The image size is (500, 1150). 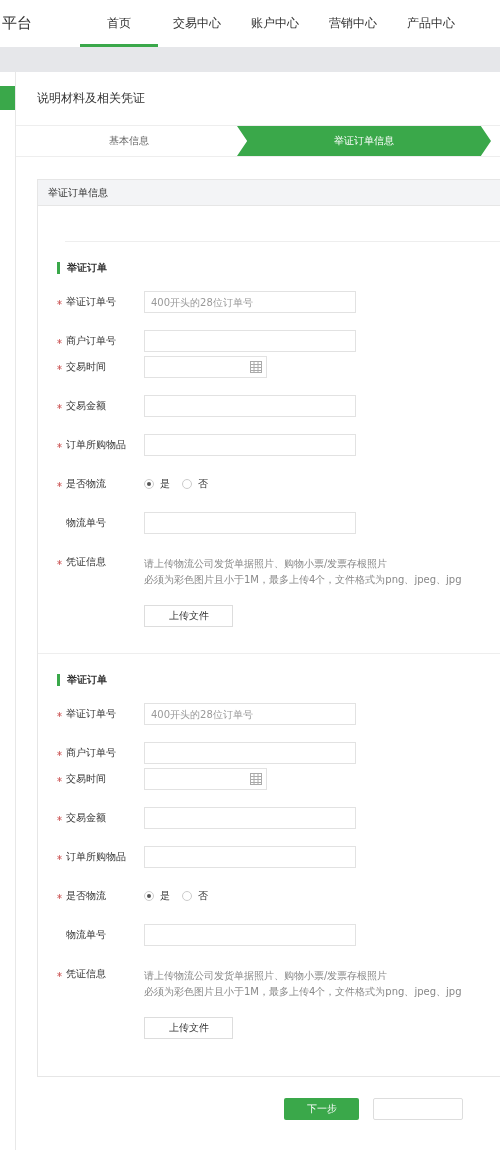 I want to click on secondary-button, so click(x=418, y=1109).